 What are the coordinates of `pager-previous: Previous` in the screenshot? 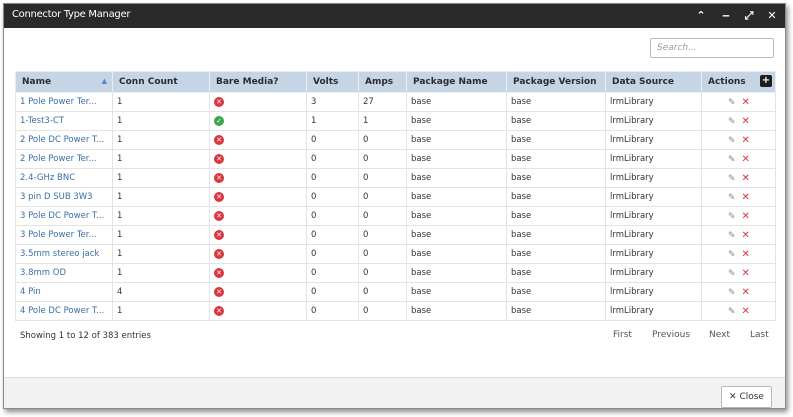 It's located at (671, 335).